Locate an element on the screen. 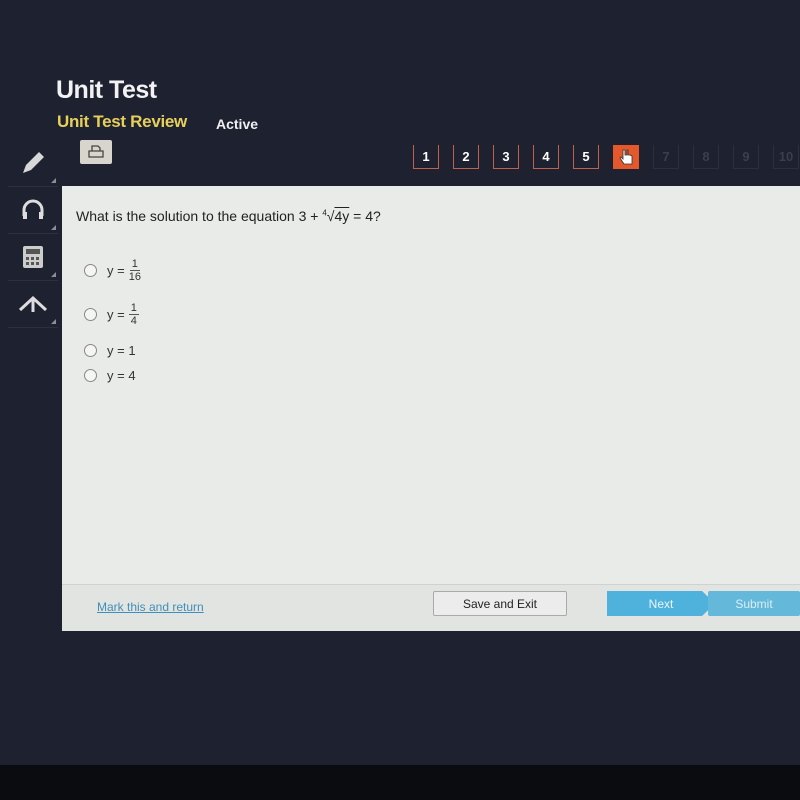 This screenshot has width=800, height=800. arrow-up-icon is located at coordinates (33, 303).